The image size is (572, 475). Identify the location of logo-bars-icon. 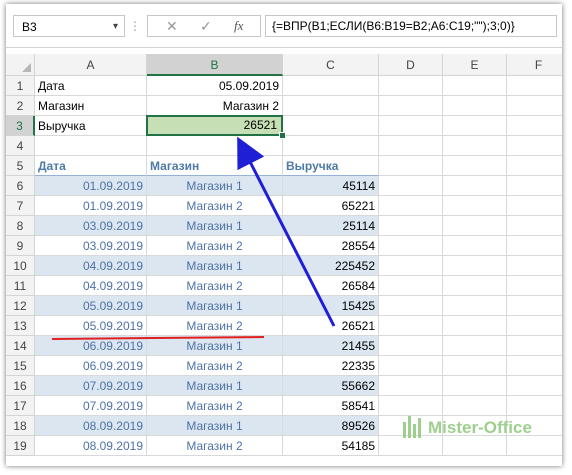
(412, 427).